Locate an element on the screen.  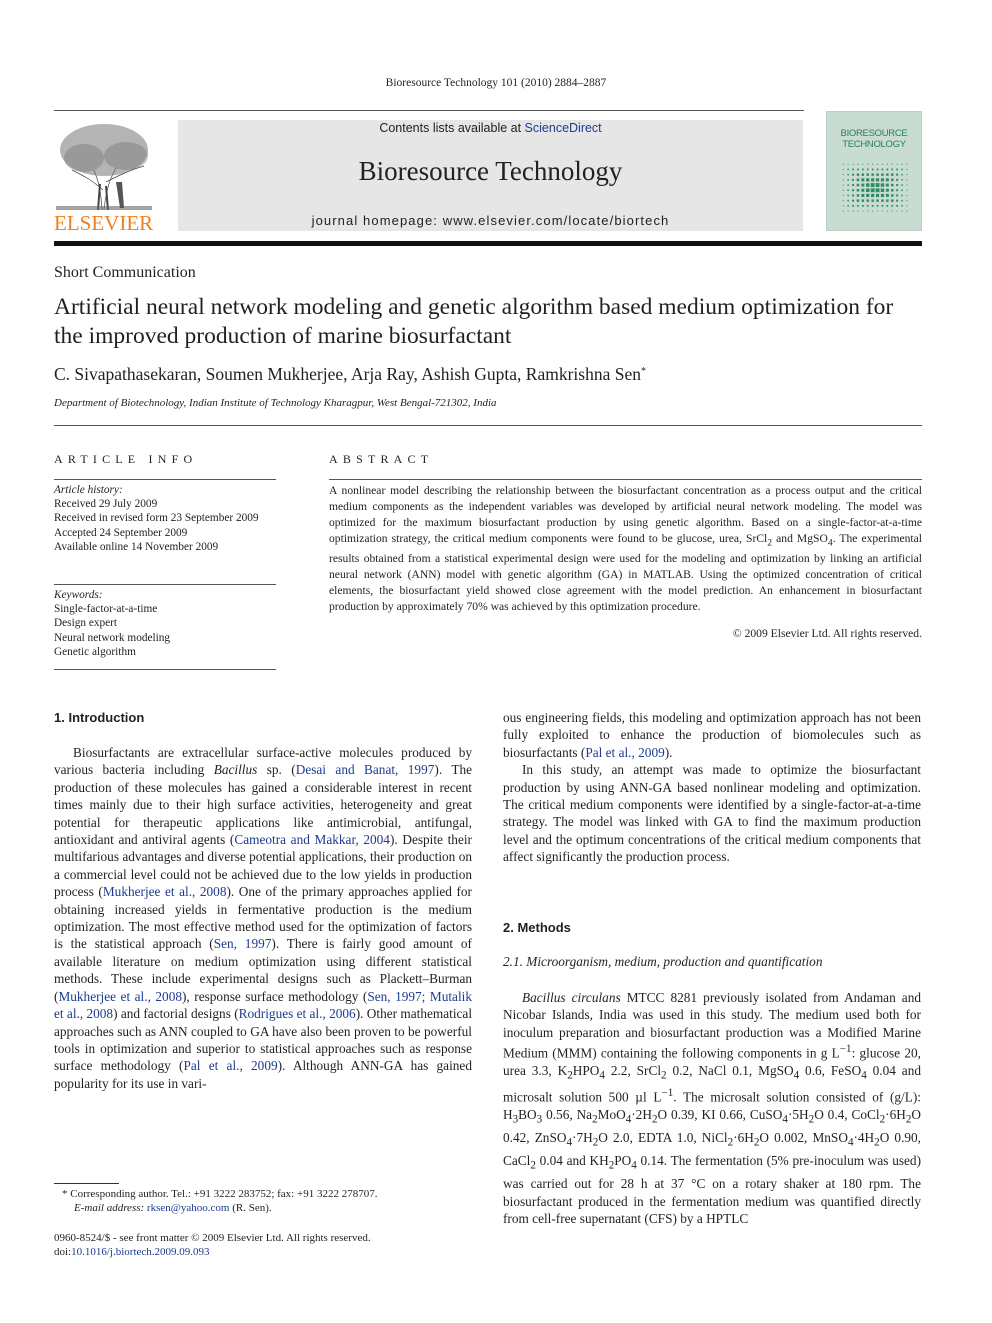
journal-cover-thumbnail: BIORESOURCE TECHNOLOGY is located at coordinates (874, 171).